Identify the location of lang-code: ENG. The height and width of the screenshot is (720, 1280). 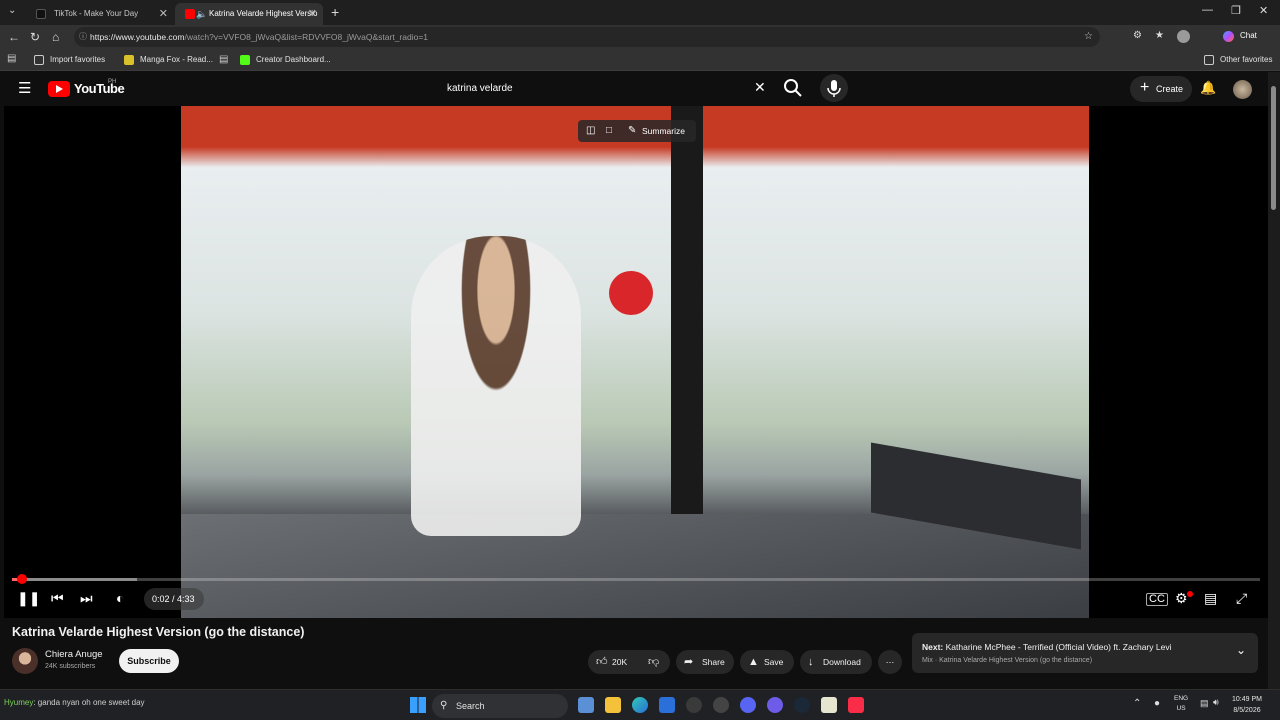
(1181, 698).